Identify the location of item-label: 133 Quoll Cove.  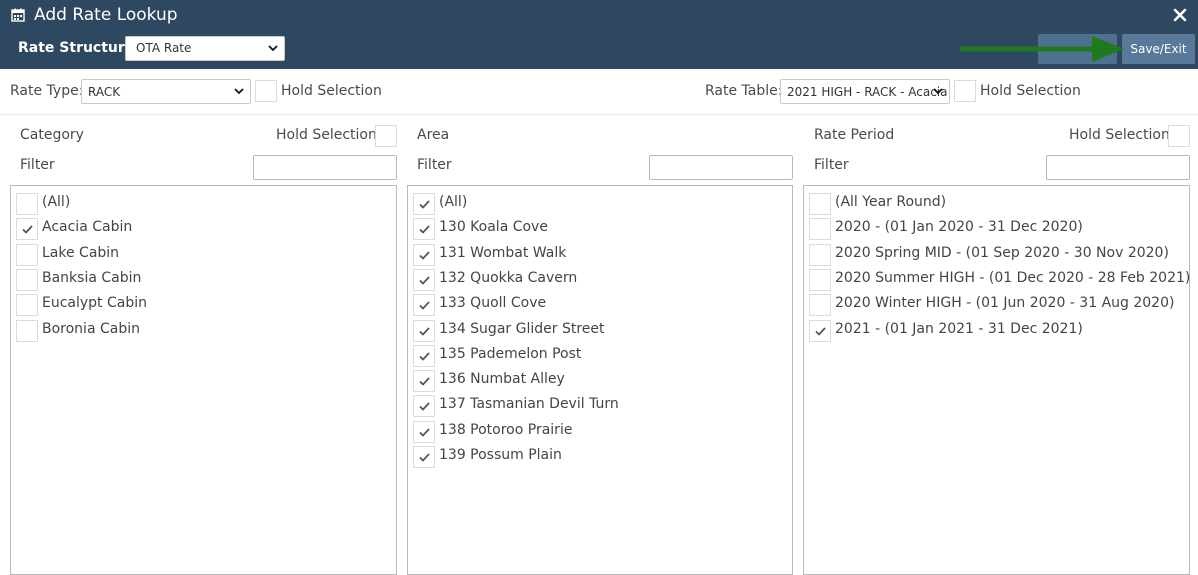
(493, 303).